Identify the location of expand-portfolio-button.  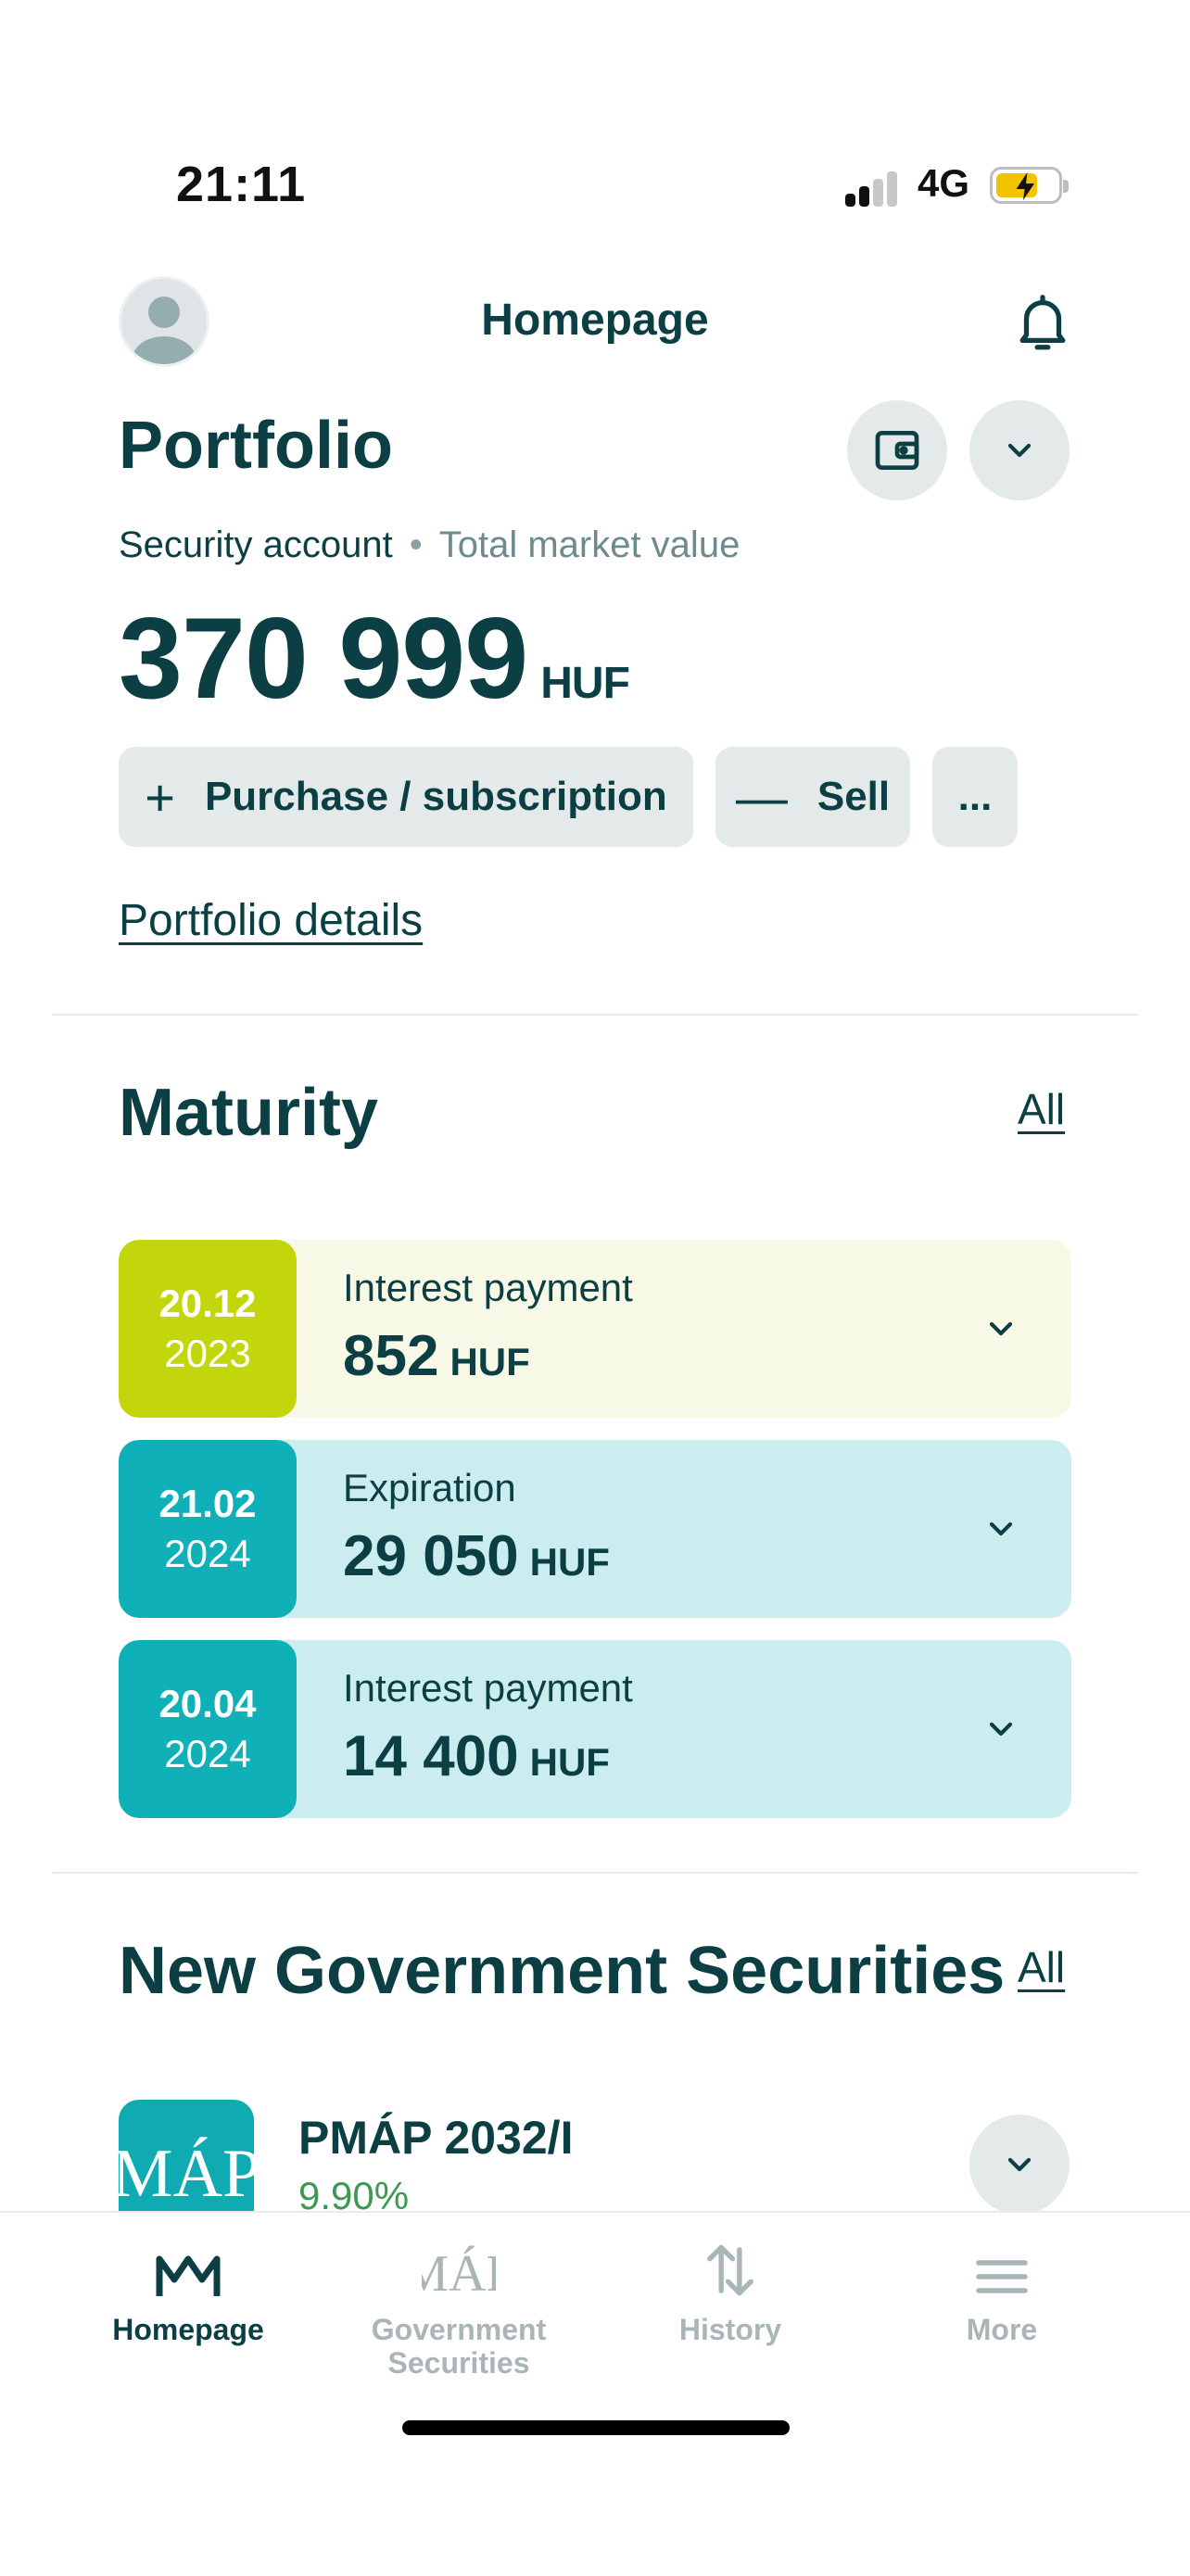
(1019, 450).